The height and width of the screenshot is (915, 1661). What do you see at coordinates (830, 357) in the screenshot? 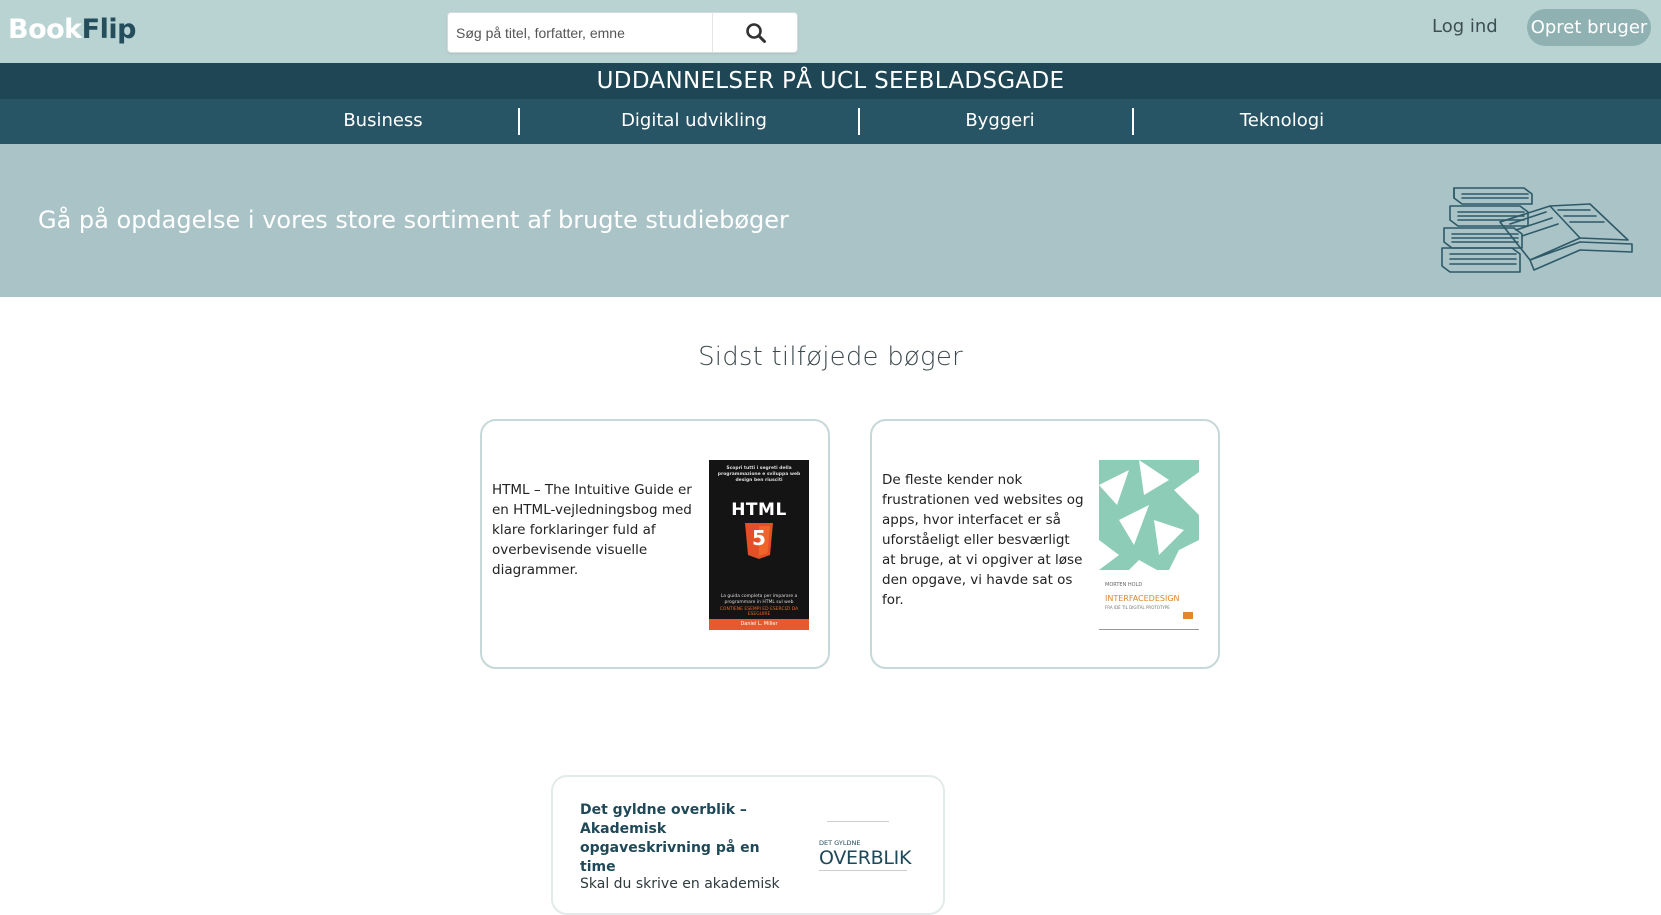
I see `section-heading: Sidst tilføjede bøger` at bounding box center [830, 357].